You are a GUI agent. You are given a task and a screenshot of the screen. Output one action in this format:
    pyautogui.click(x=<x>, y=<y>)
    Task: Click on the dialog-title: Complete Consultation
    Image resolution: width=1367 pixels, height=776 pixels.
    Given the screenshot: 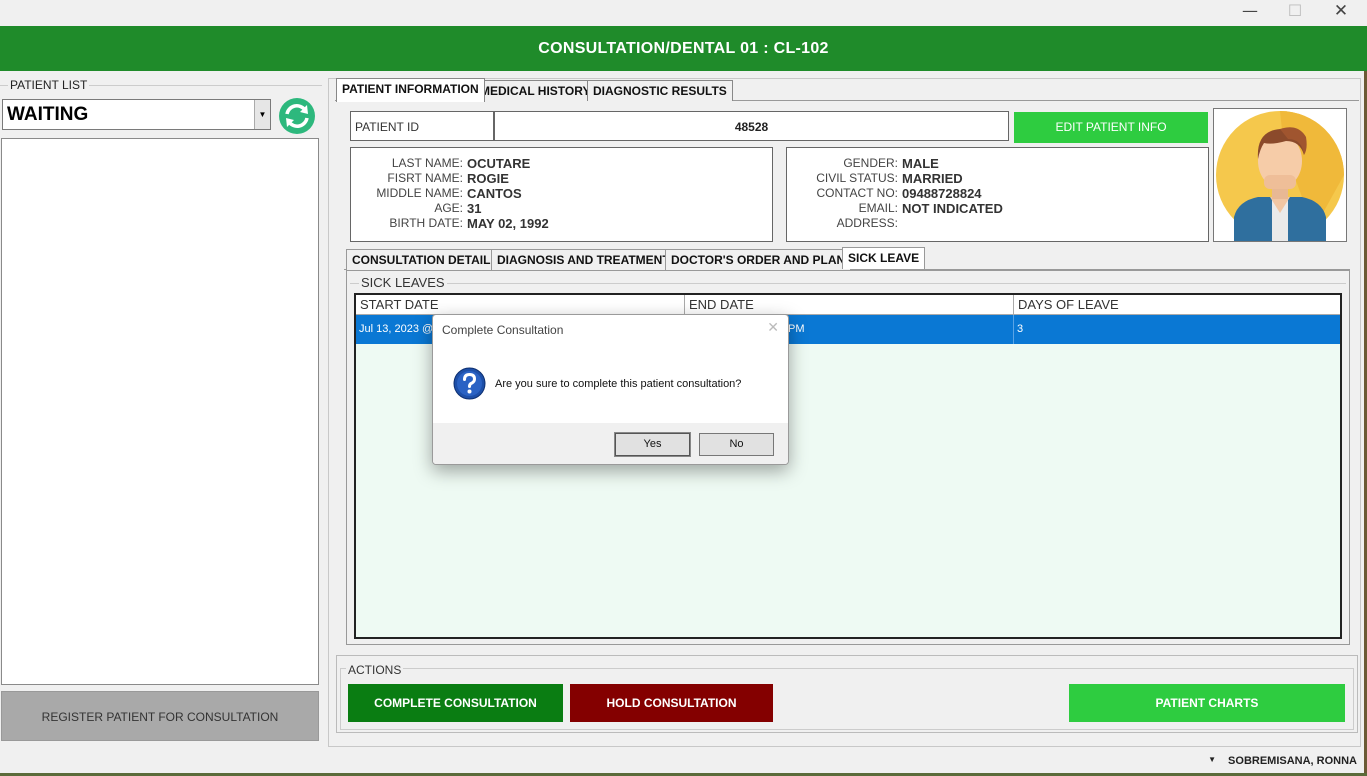 What is the action you would take?
    pyautogui.click(x=503, y=330)
    